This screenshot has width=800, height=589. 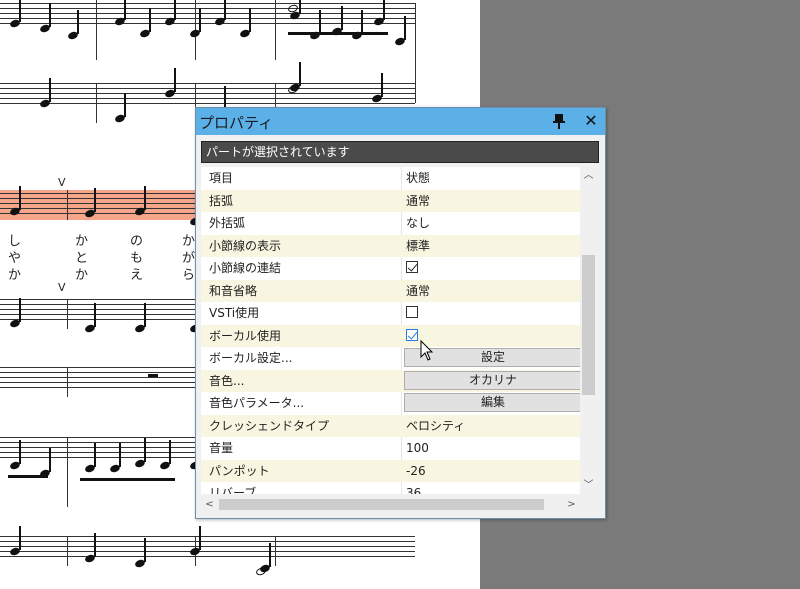 What do you see at coordinates (417, 448) in the screenshot?
I see `property-value: 100` at bounding box center [417, 448].